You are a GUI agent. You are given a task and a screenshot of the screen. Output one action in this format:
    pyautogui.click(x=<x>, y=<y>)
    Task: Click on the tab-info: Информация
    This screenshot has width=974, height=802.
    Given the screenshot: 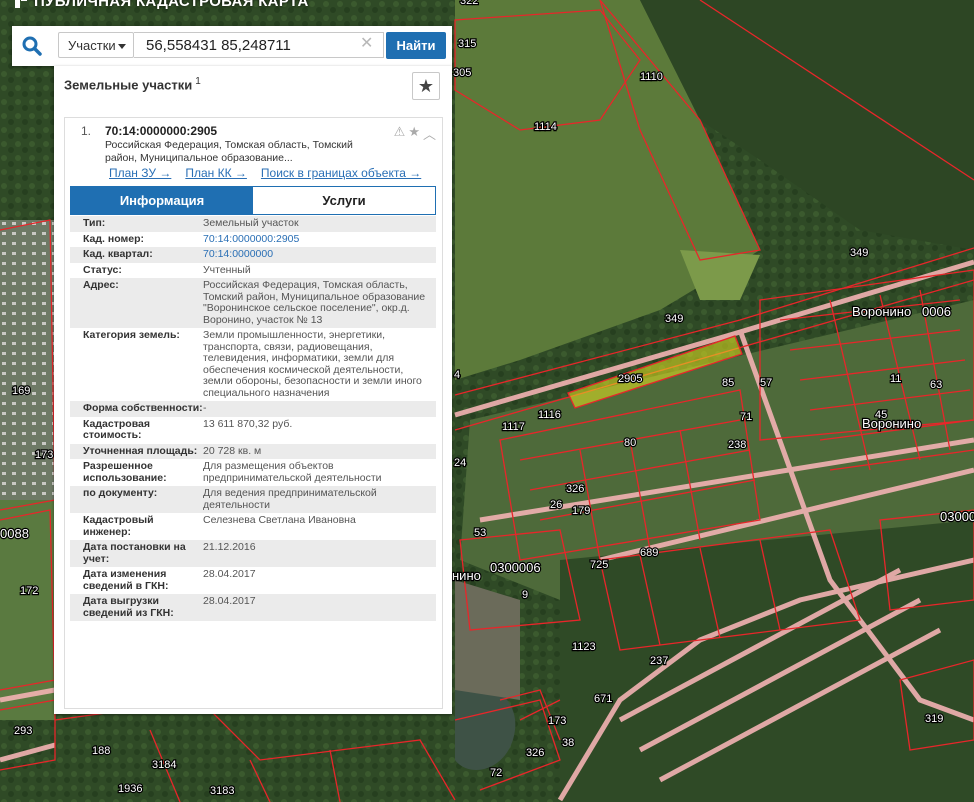 What is the action you would take?
    pyautogui.click(x=162, y=200)
    